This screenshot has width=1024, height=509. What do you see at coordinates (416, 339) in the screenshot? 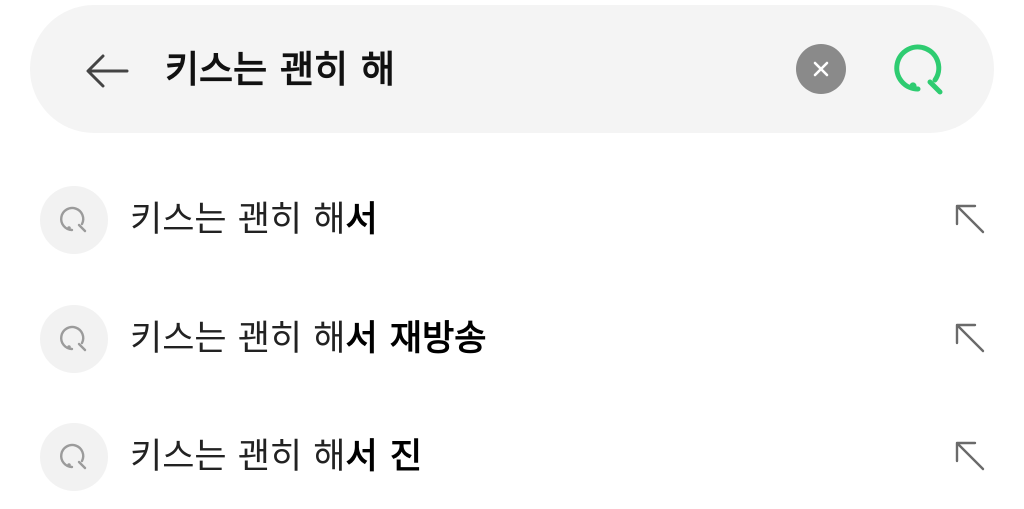
I see `suggestion-completion: 서 재방송` at bounding box center [416, 339].